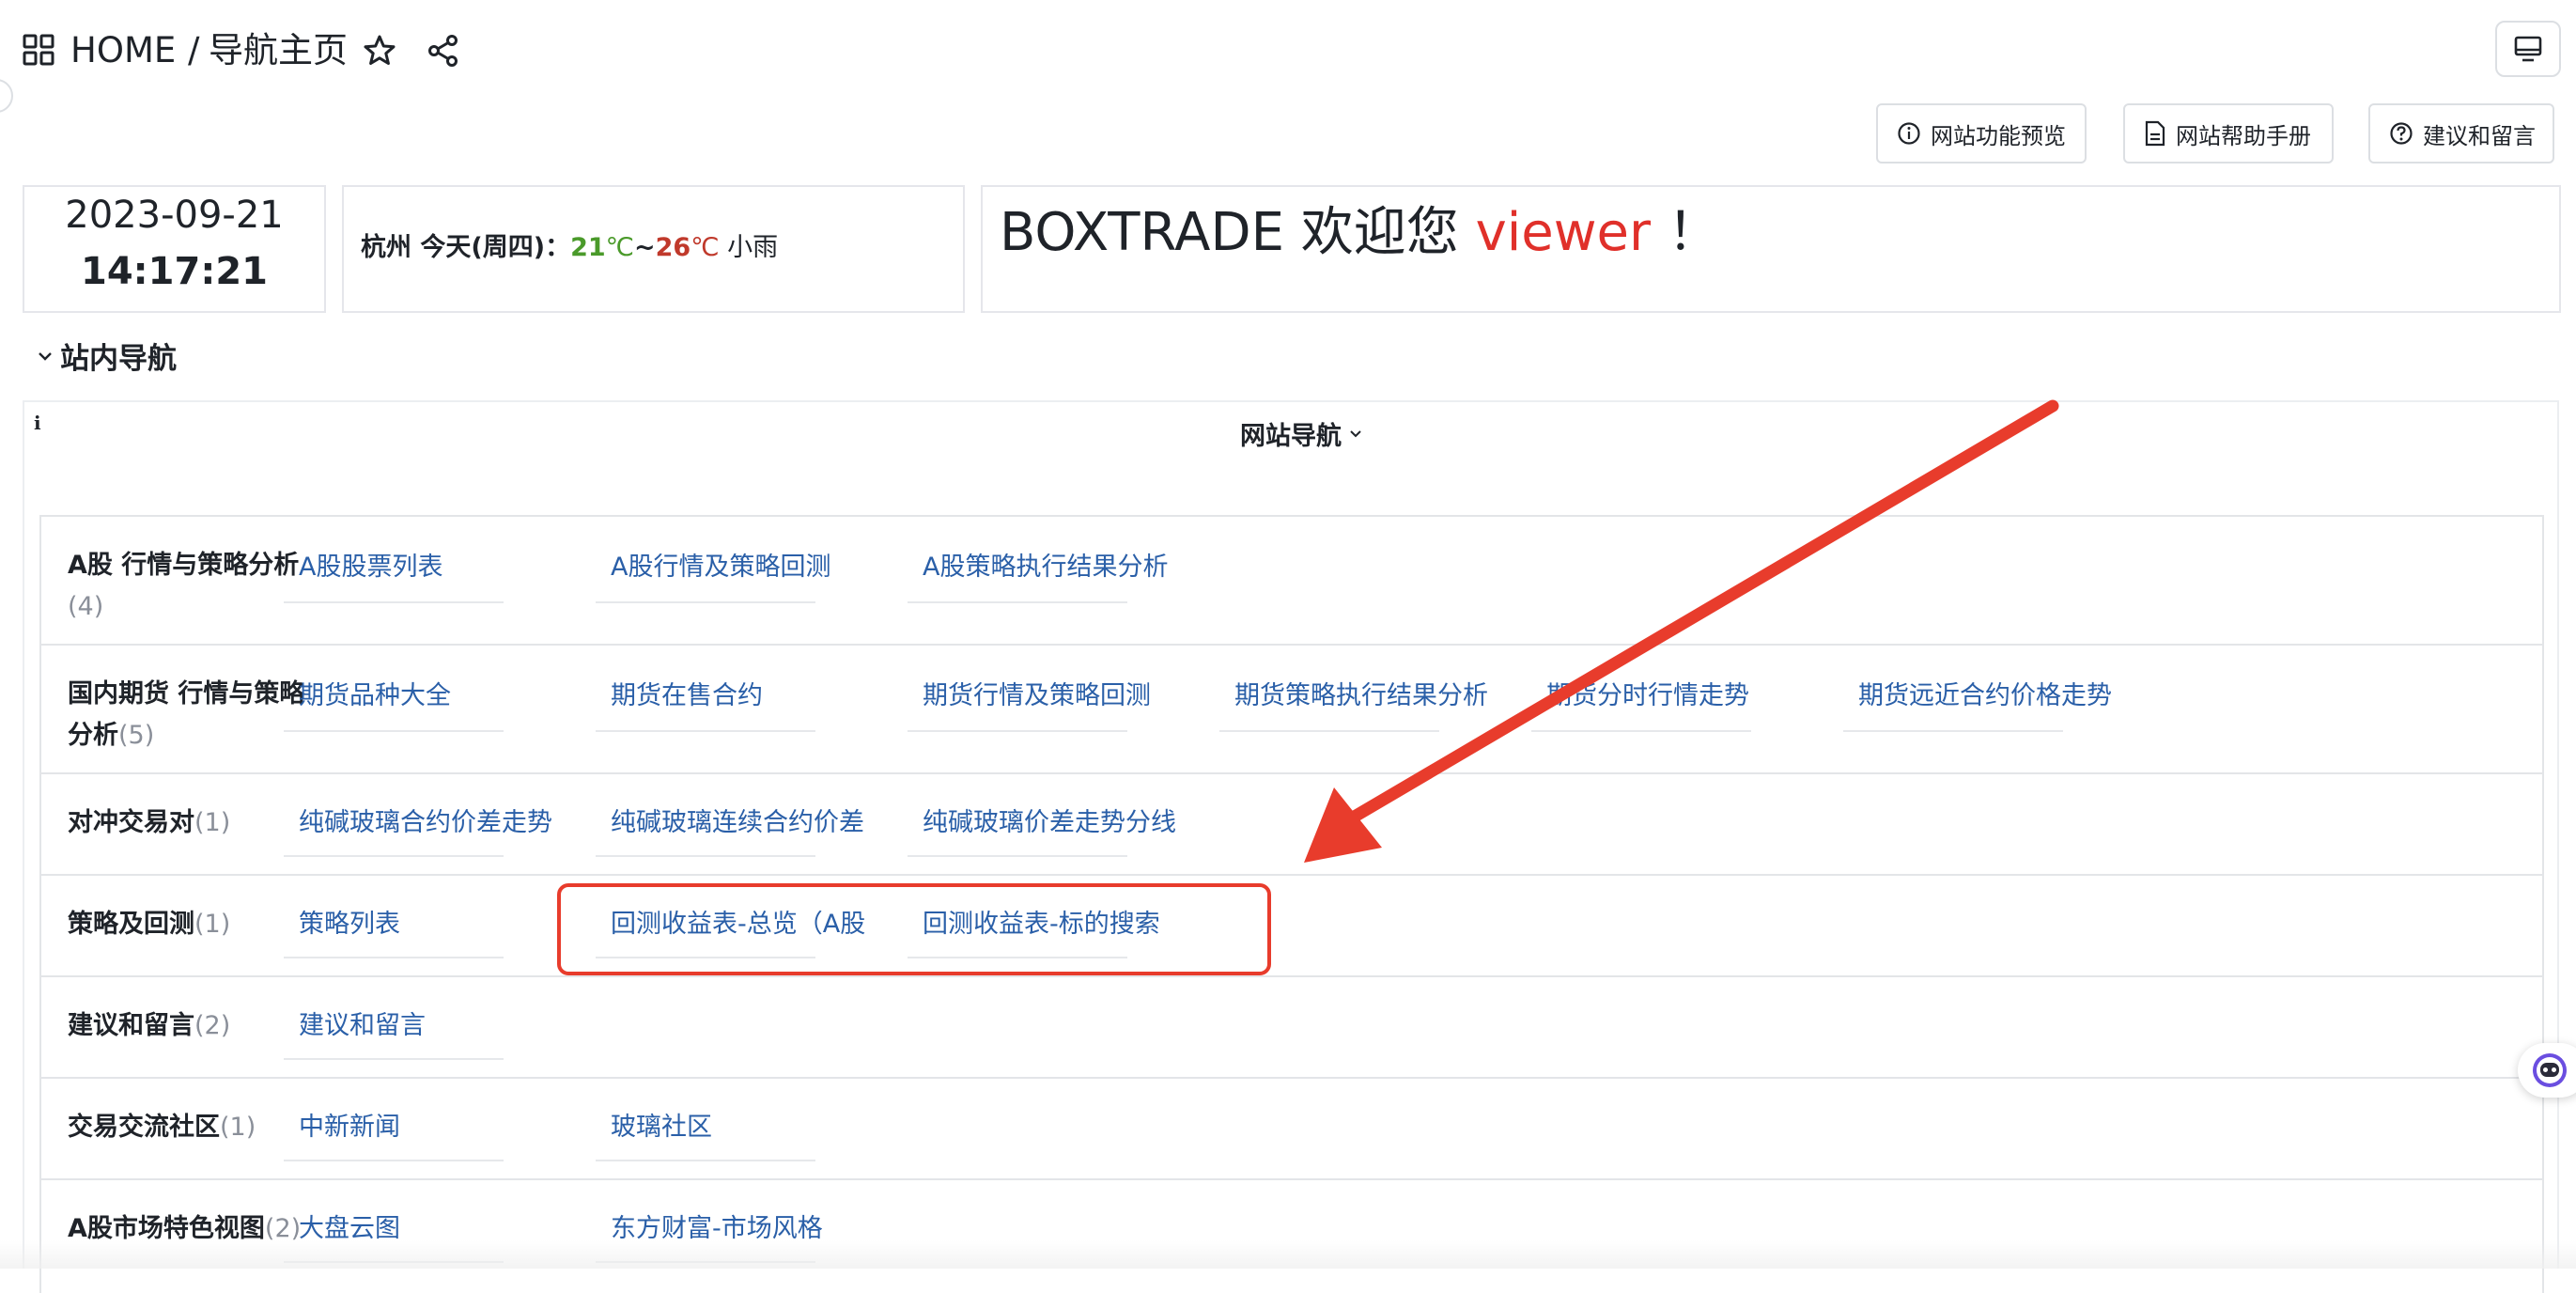  What do you see at coordinates (1682, 631) in the screenshot?
I see `annotation-arrow` at bounding box center [1682, 631].